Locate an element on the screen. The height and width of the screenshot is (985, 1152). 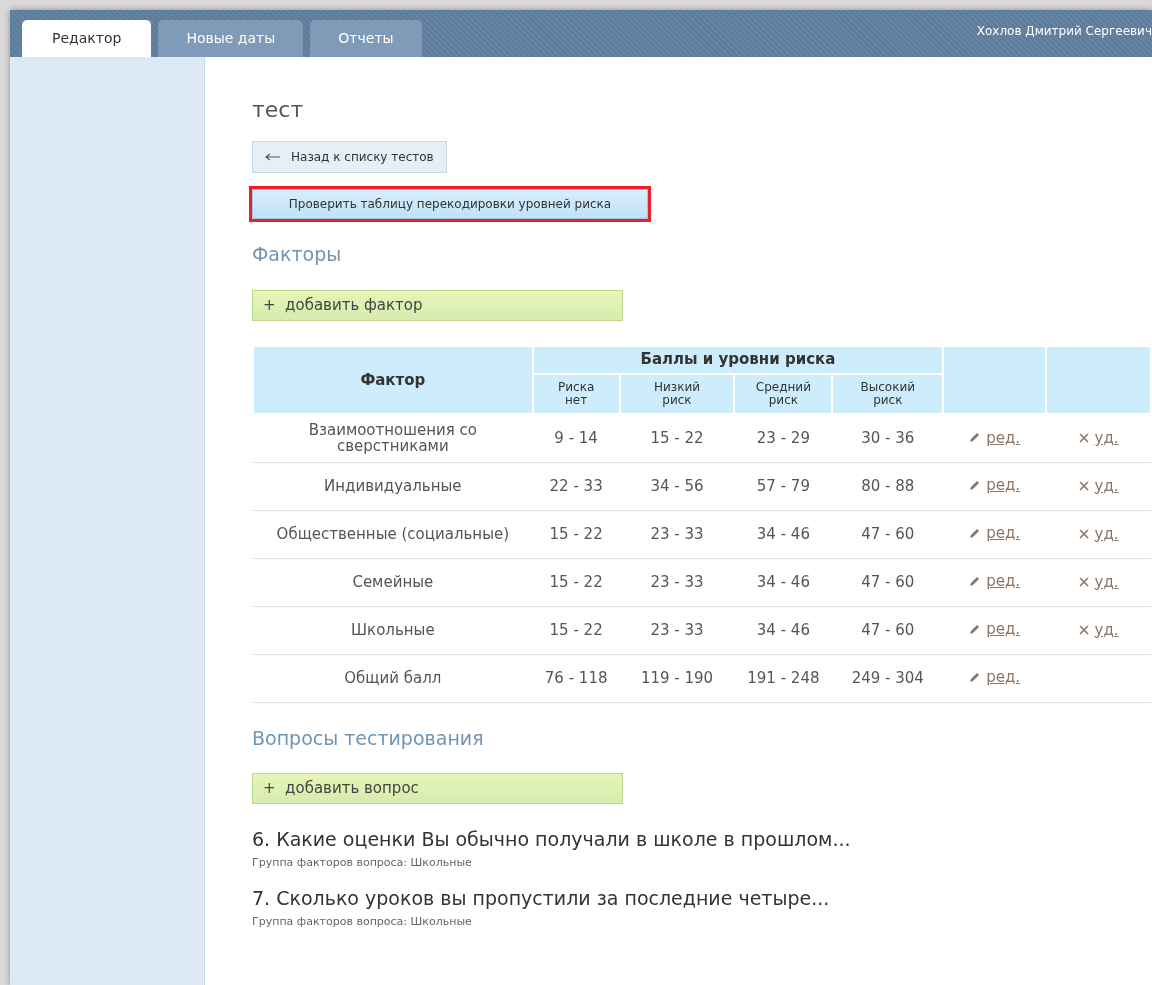
table-cell: Взаимоотношения со сверстниками is located at coordinates (393, 438).